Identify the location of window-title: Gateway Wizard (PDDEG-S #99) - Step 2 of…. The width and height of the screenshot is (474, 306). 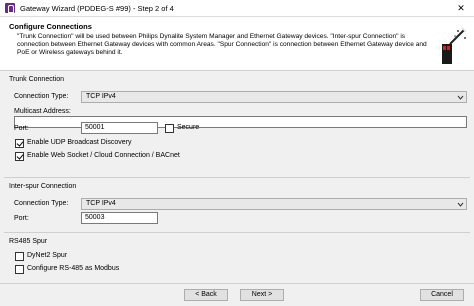
(97, 8).